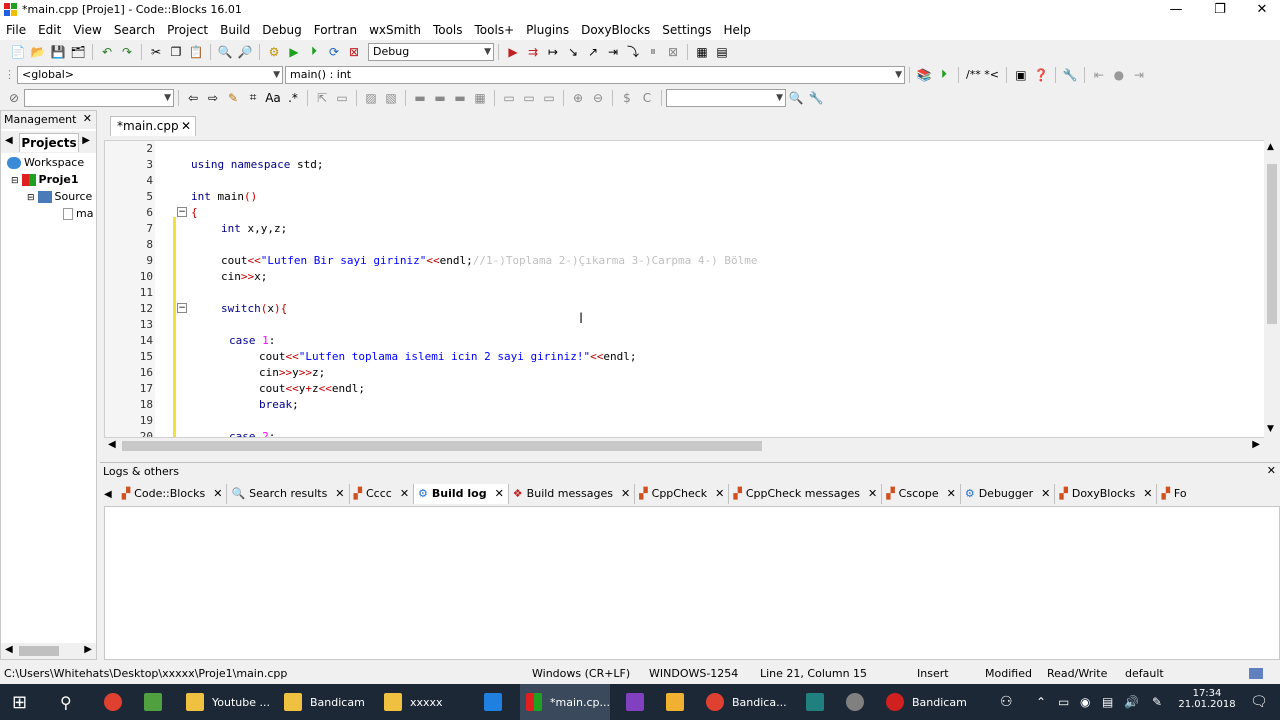 The width and height of the screenshot is (1280, 720). Describe the element at coordinates (324, 702) in the screenshot. I see `taskbar-app-bandicam-folder: Bandicam` at that location.